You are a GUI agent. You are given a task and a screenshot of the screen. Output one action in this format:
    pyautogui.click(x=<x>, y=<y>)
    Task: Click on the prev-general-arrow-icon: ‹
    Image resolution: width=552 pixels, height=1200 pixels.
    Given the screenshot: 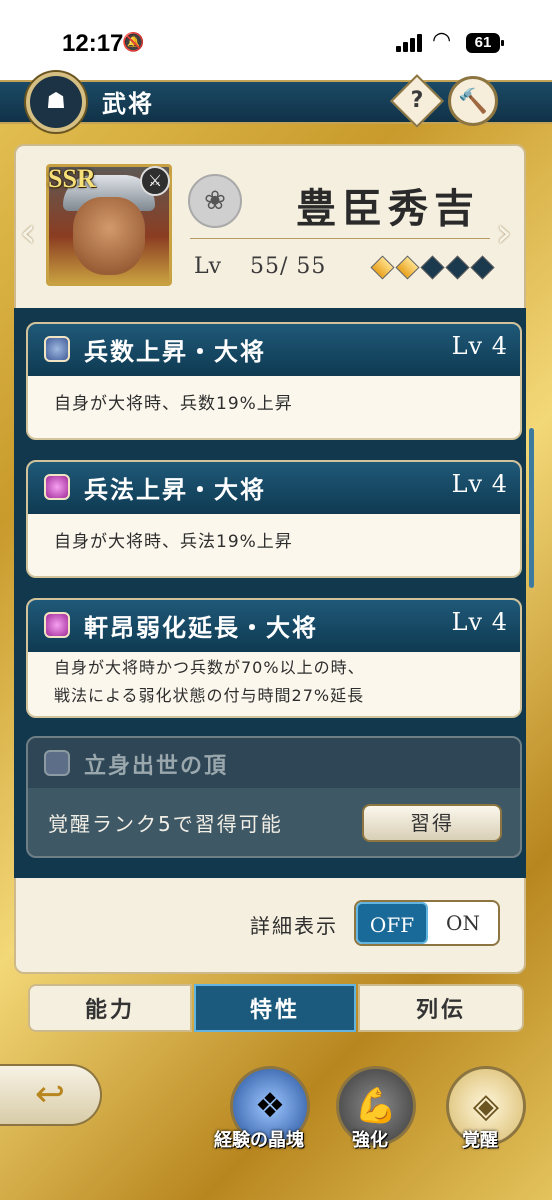 What is the action you would take?
    pyautogui.click(x=28, y=233)
    